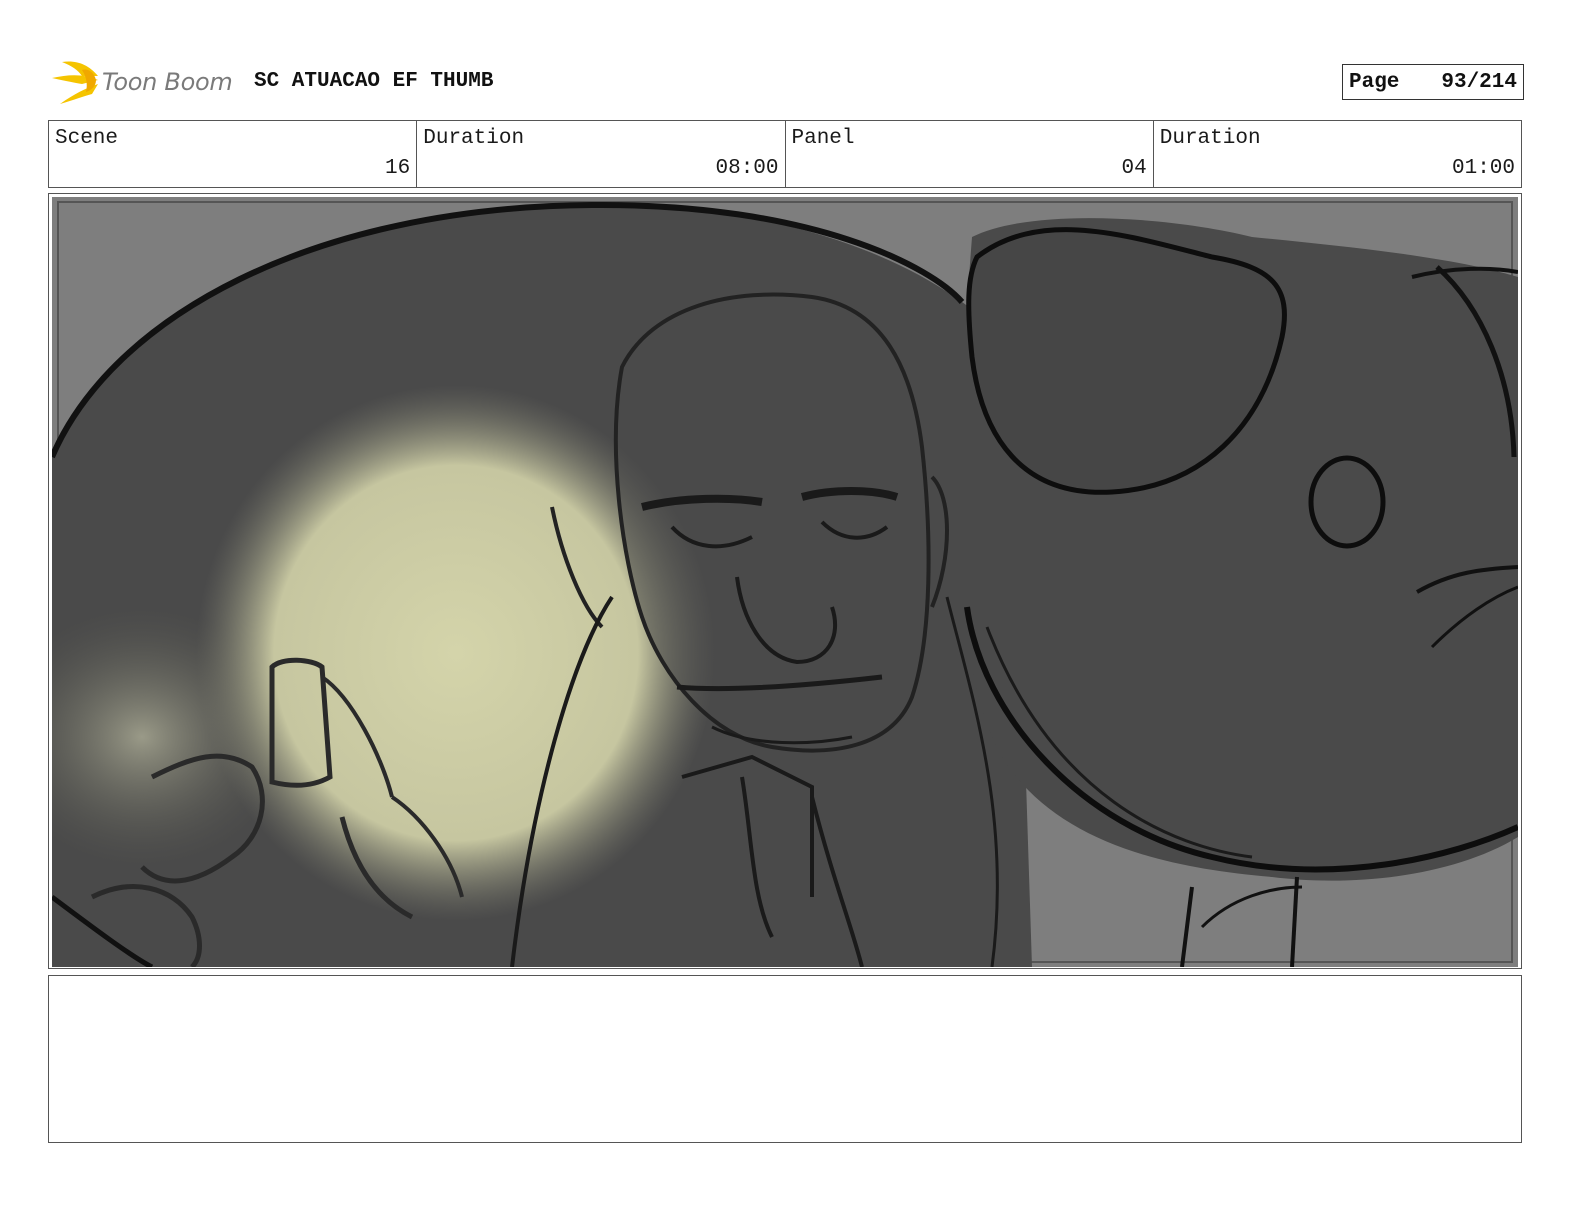 The width and height of the screenshot is (1582, 1225). Describe the element at coordinates (75, 82) in the screenshot. I see `flame-logo-icon` at that location.